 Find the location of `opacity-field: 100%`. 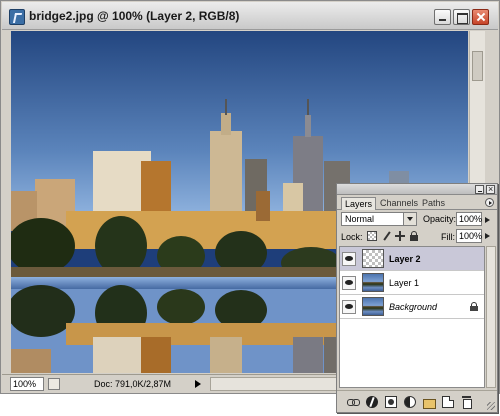

opacity-field: 100% is located at coordinates (469, 219).